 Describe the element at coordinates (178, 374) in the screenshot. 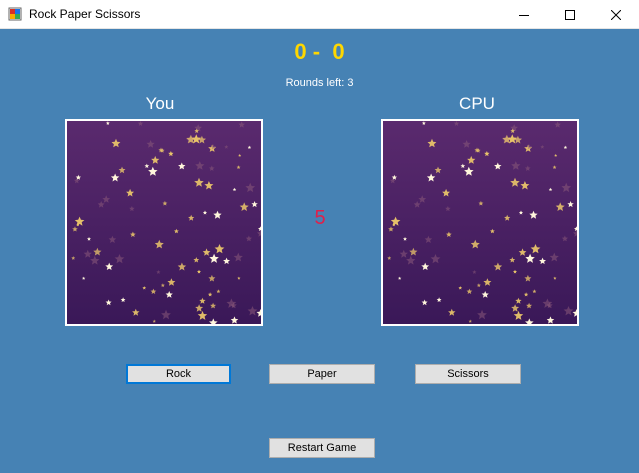

I see `rock-button: Rock` at that location.